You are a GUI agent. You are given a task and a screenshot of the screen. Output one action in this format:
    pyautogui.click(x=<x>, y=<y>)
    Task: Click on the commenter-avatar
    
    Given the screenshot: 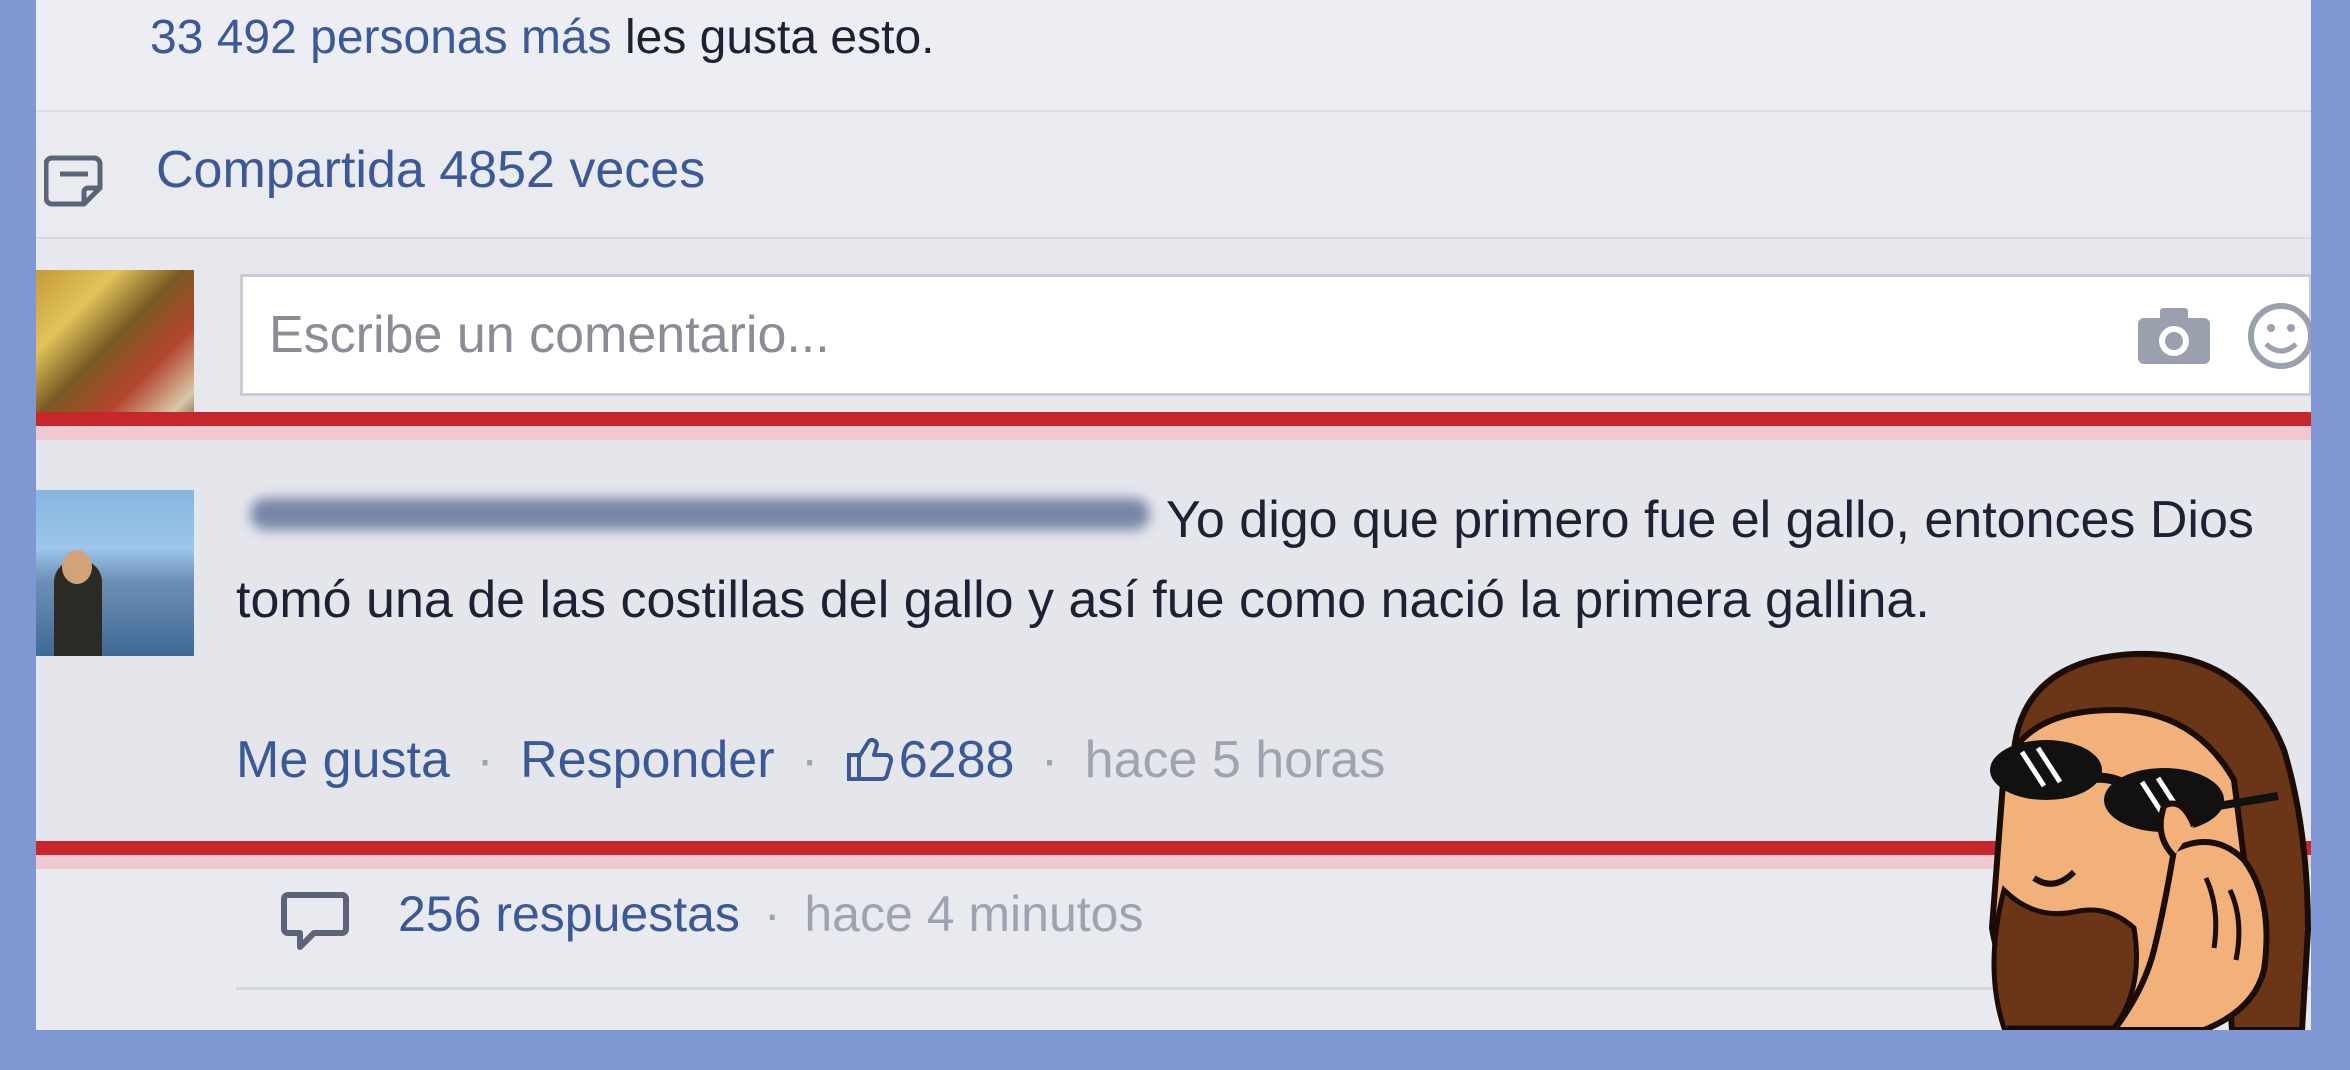 What is the action you would take?
    pyautogui.click(x=115, y=573)
    